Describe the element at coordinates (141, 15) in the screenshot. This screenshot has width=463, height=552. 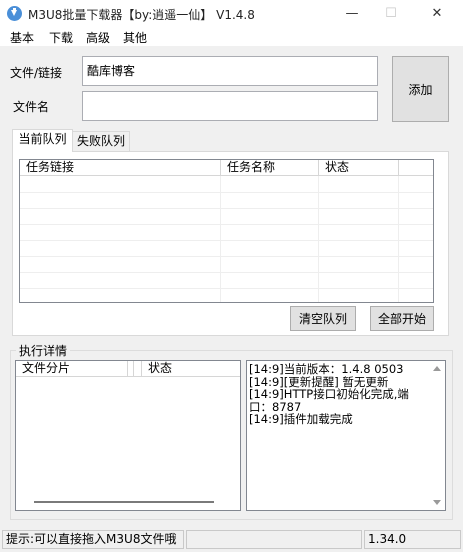
I see `window-title: M3U8批量下载器【by:逍遥一仙】 V1.4.8` at that location.